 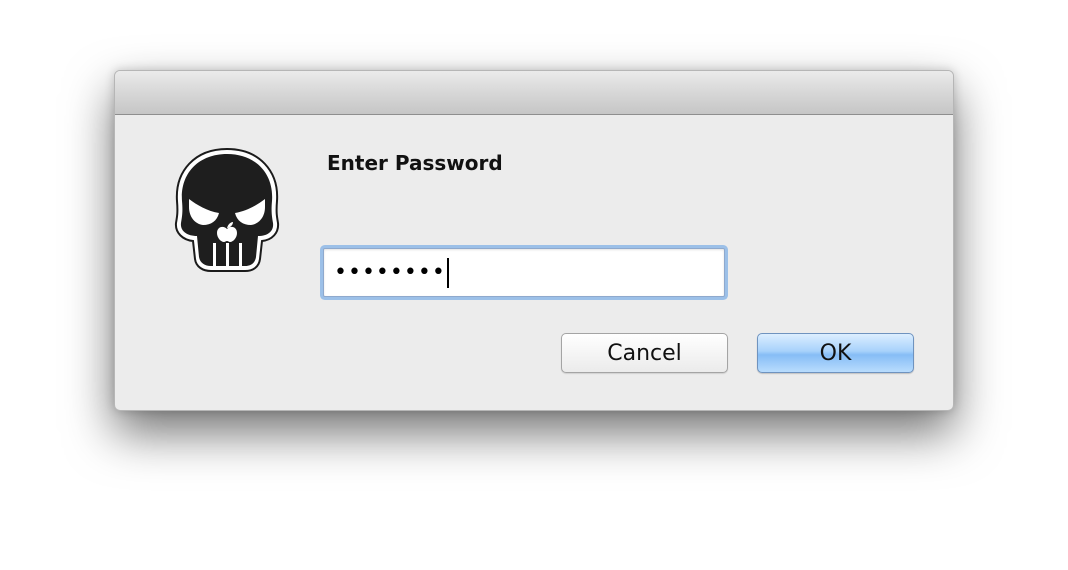 I want to click on ok-button: OK, so click(x=835, y=353).